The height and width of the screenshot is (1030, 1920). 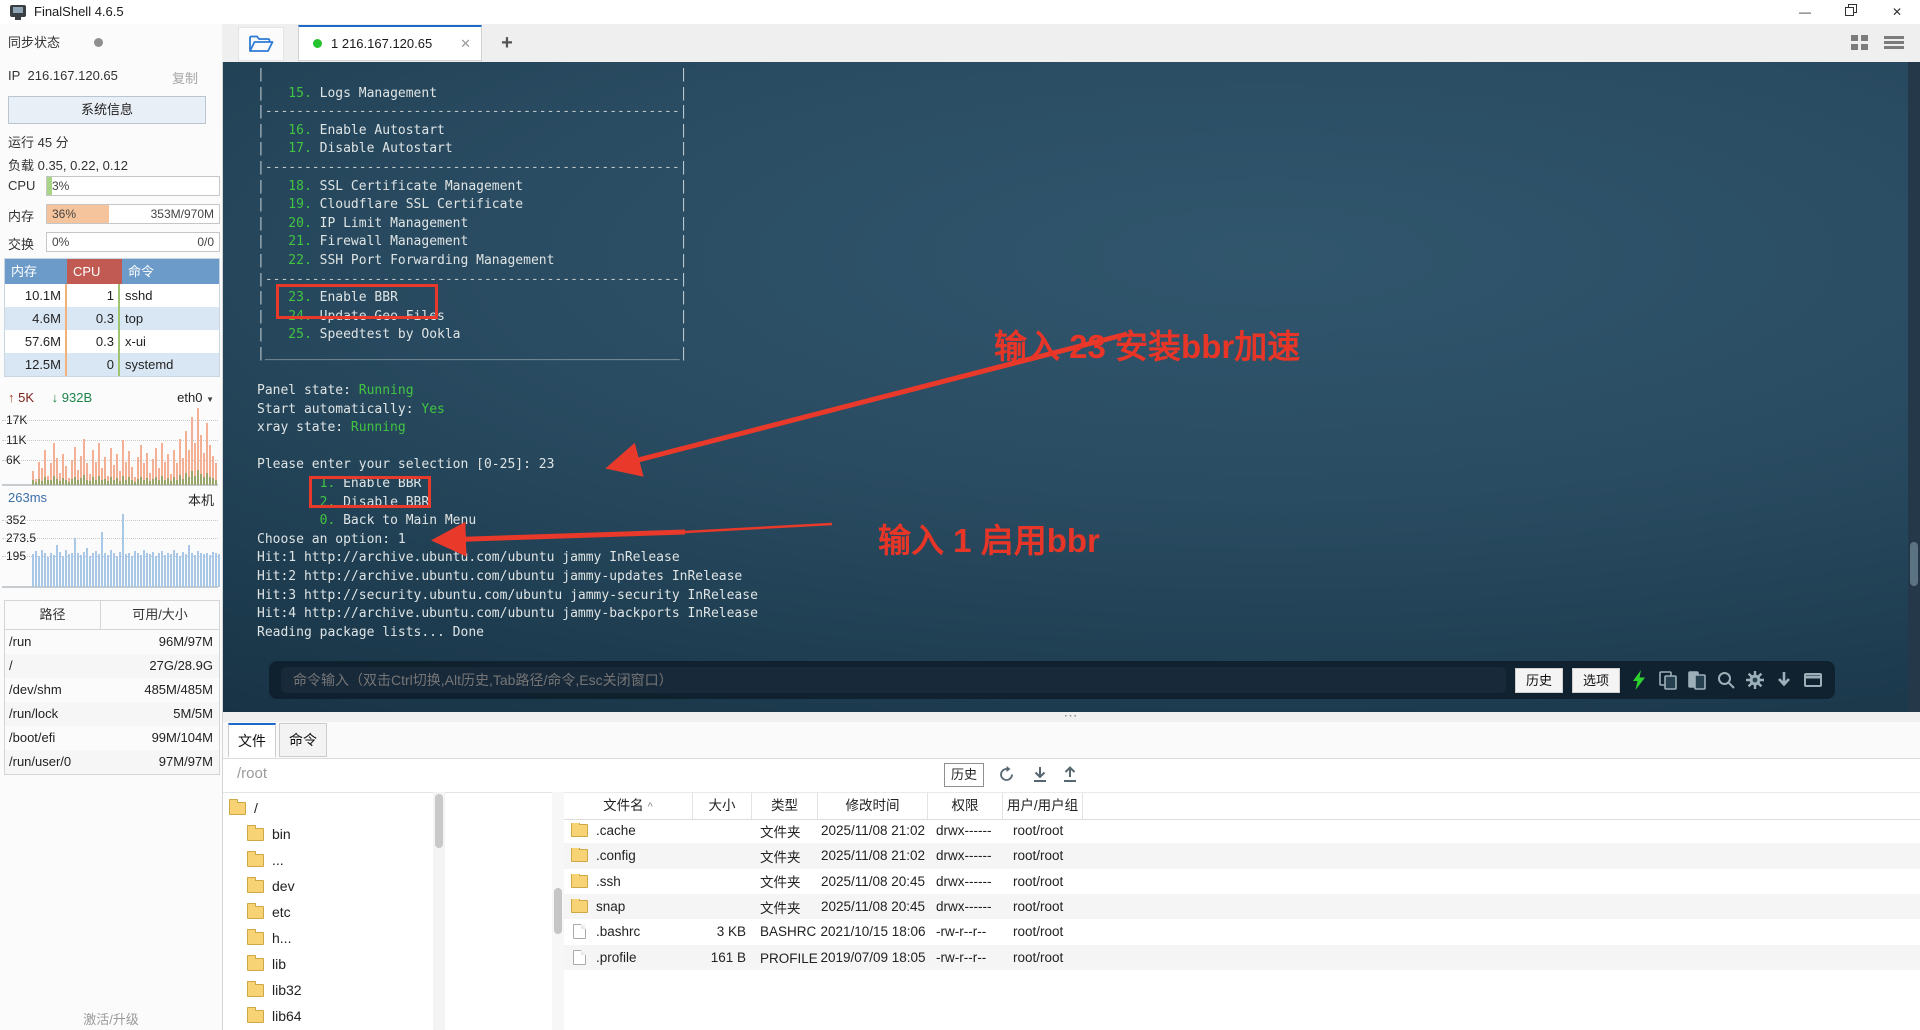 What do you see at coordinates (1071, 715) in the screenshot?
I see `panel-splitter: ⋯` at bounding box center [1071, 715].